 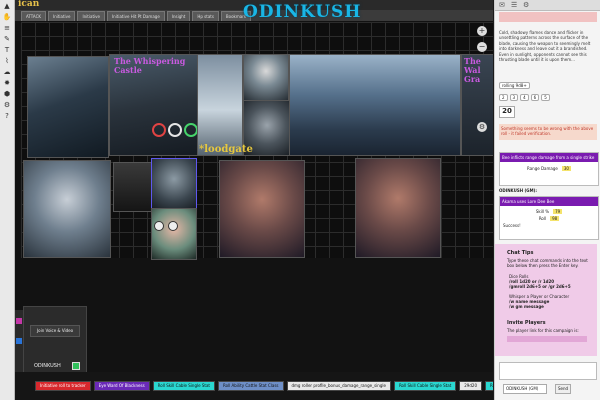 What do you see at coordinates (526, 306) in the screenshot?
I see `tips-item2-line2: /w gm message` at bounding box center [526, 306].